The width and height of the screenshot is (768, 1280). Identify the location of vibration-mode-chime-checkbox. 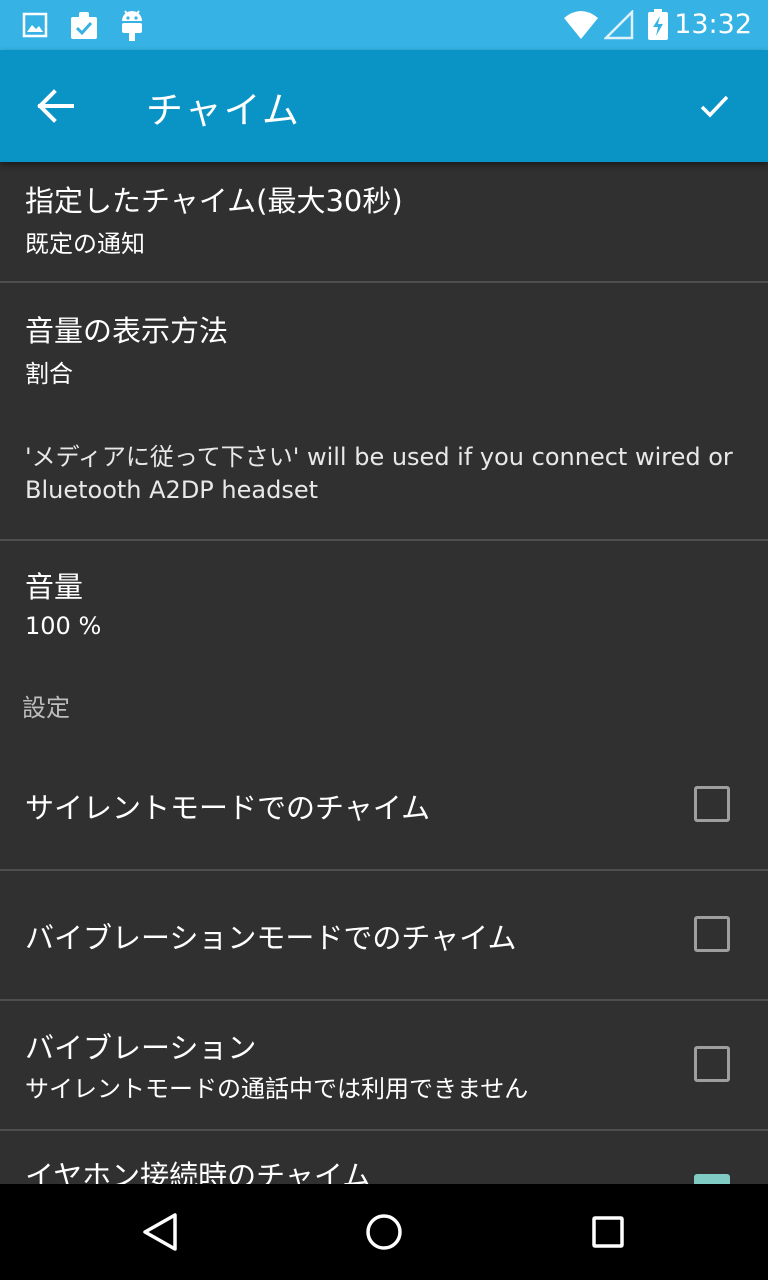
(712, 934).